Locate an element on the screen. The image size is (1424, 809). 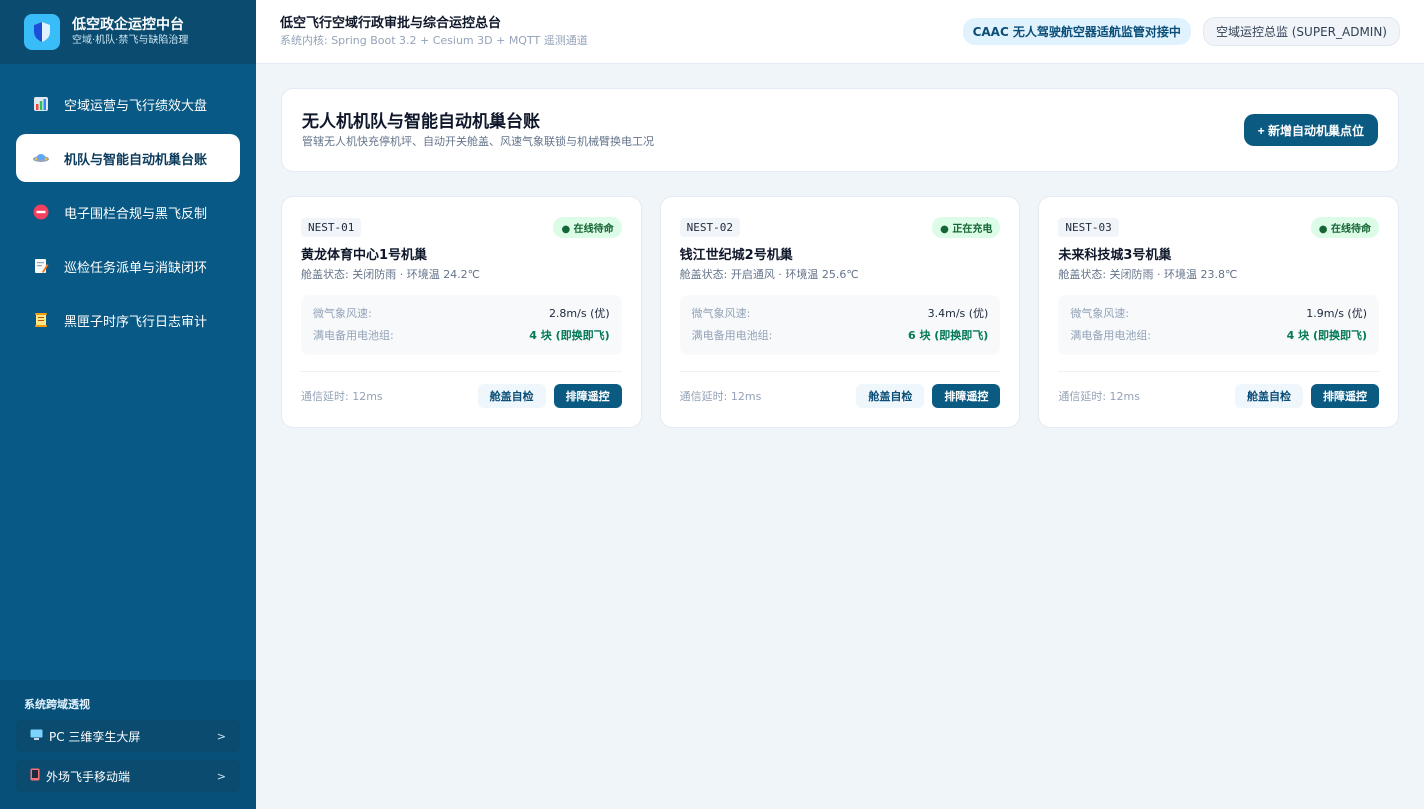
cover-status: 舱盖状态: 开启通风 · 环境温 25.6℃ is located at coordinates (769, 274).